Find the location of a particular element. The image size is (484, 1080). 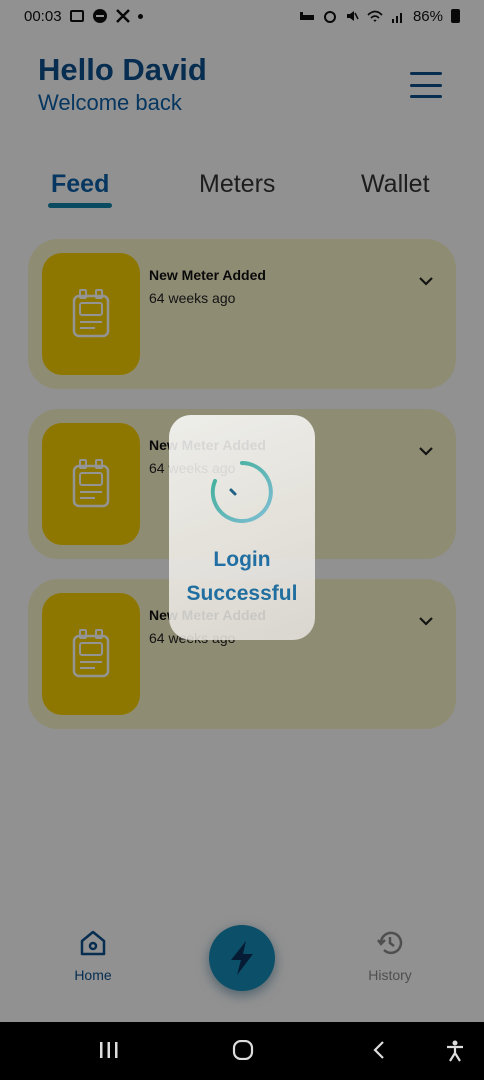

dialog-line-1: Login is located at coordinates (242, 559).